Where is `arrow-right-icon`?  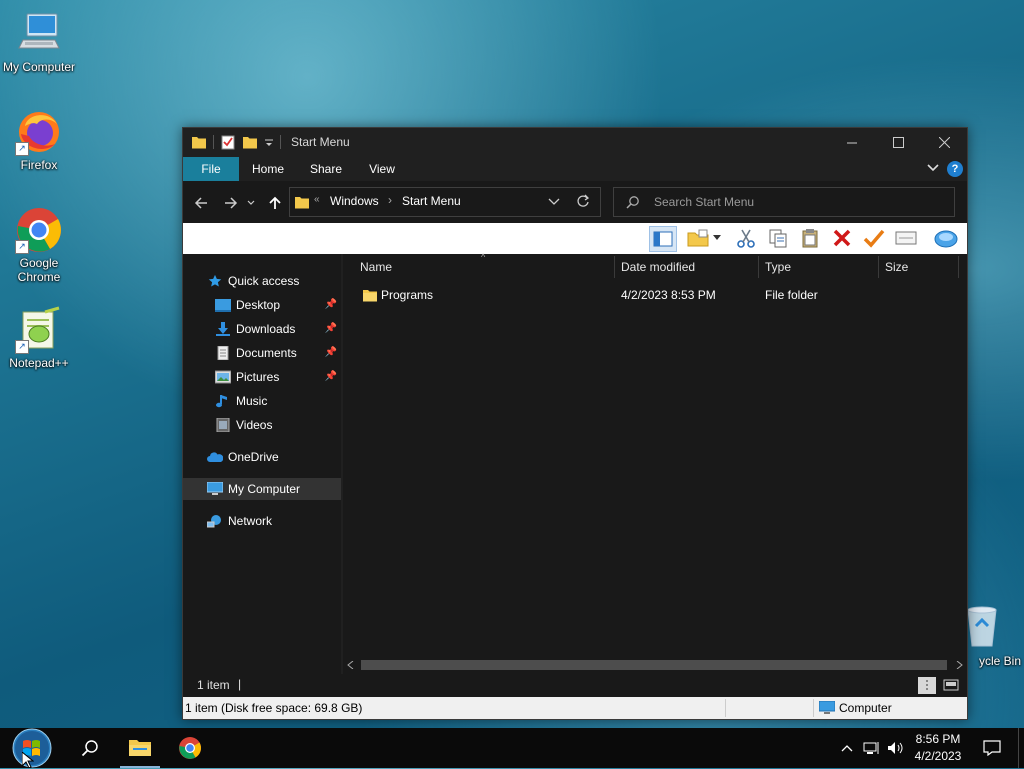 arrow-right-icon is located at coordinates (231, 203).